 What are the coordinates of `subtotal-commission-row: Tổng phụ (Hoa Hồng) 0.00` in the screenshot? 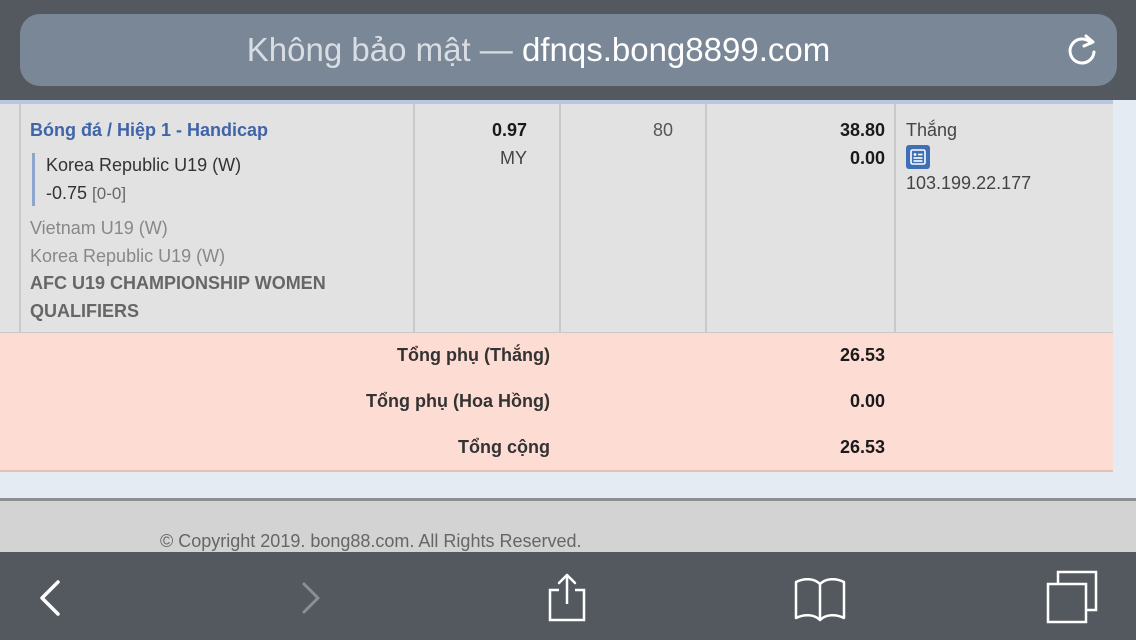 It's located at (556, 402).